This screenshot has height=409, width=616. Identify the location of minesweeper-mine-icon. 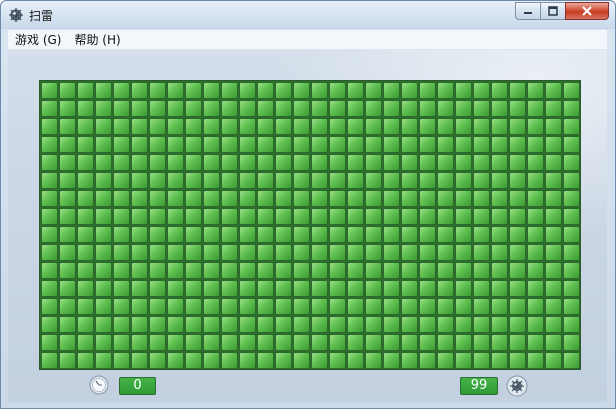
(16, 15).